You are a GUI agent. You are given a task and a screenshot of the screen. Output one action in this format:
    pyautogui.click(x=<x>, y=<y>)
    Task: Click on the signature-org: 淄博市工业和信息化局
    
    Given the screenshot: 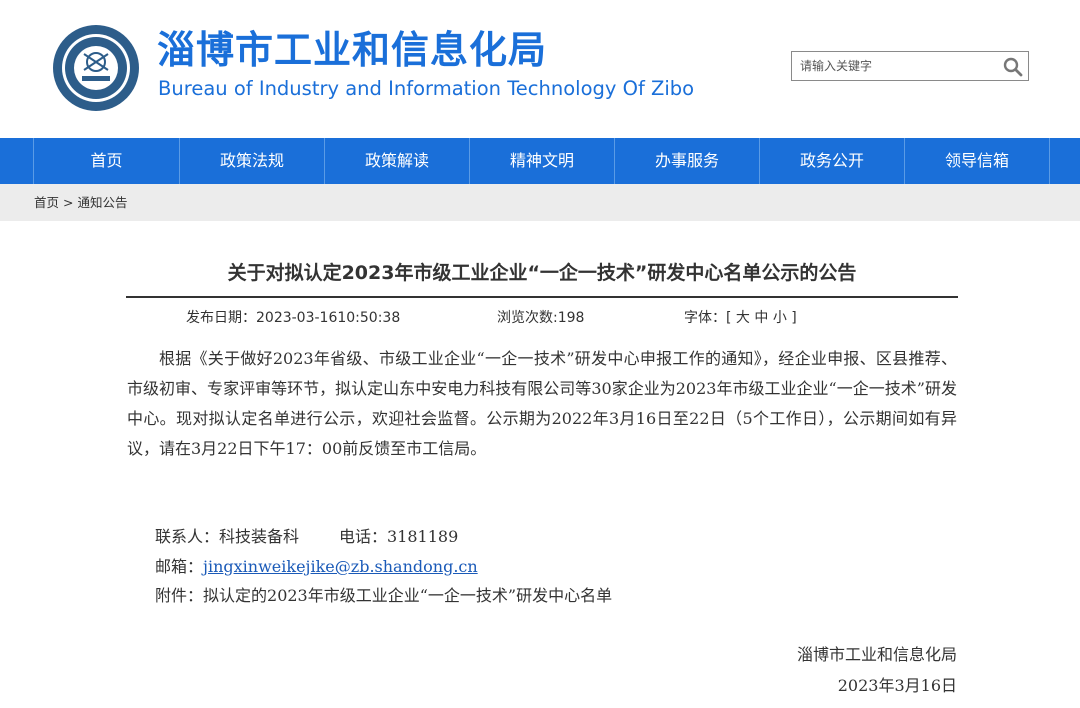 What is the action you would take?
    pyautogui.click(x=876, y=654)
    